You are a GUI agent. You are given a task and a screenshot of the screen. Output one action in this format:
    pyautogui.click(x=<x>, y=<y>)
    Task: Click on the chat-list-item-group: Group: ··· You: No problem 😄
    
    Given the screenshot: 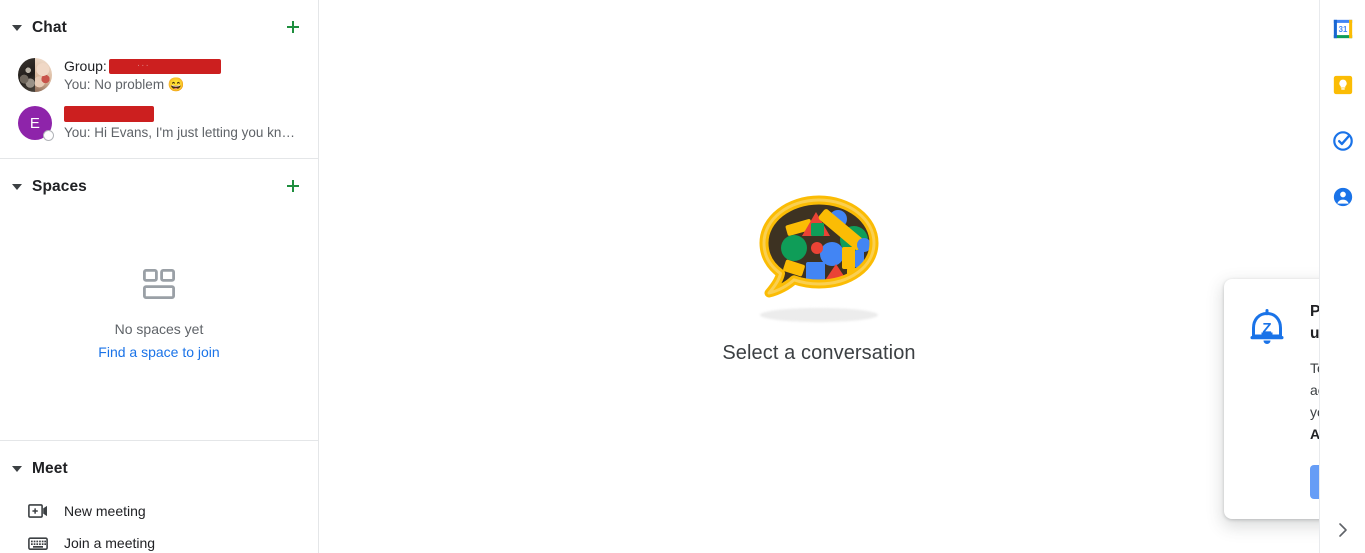 What is the action you would take?
    pyautogui.click(x=159, y=76)
    